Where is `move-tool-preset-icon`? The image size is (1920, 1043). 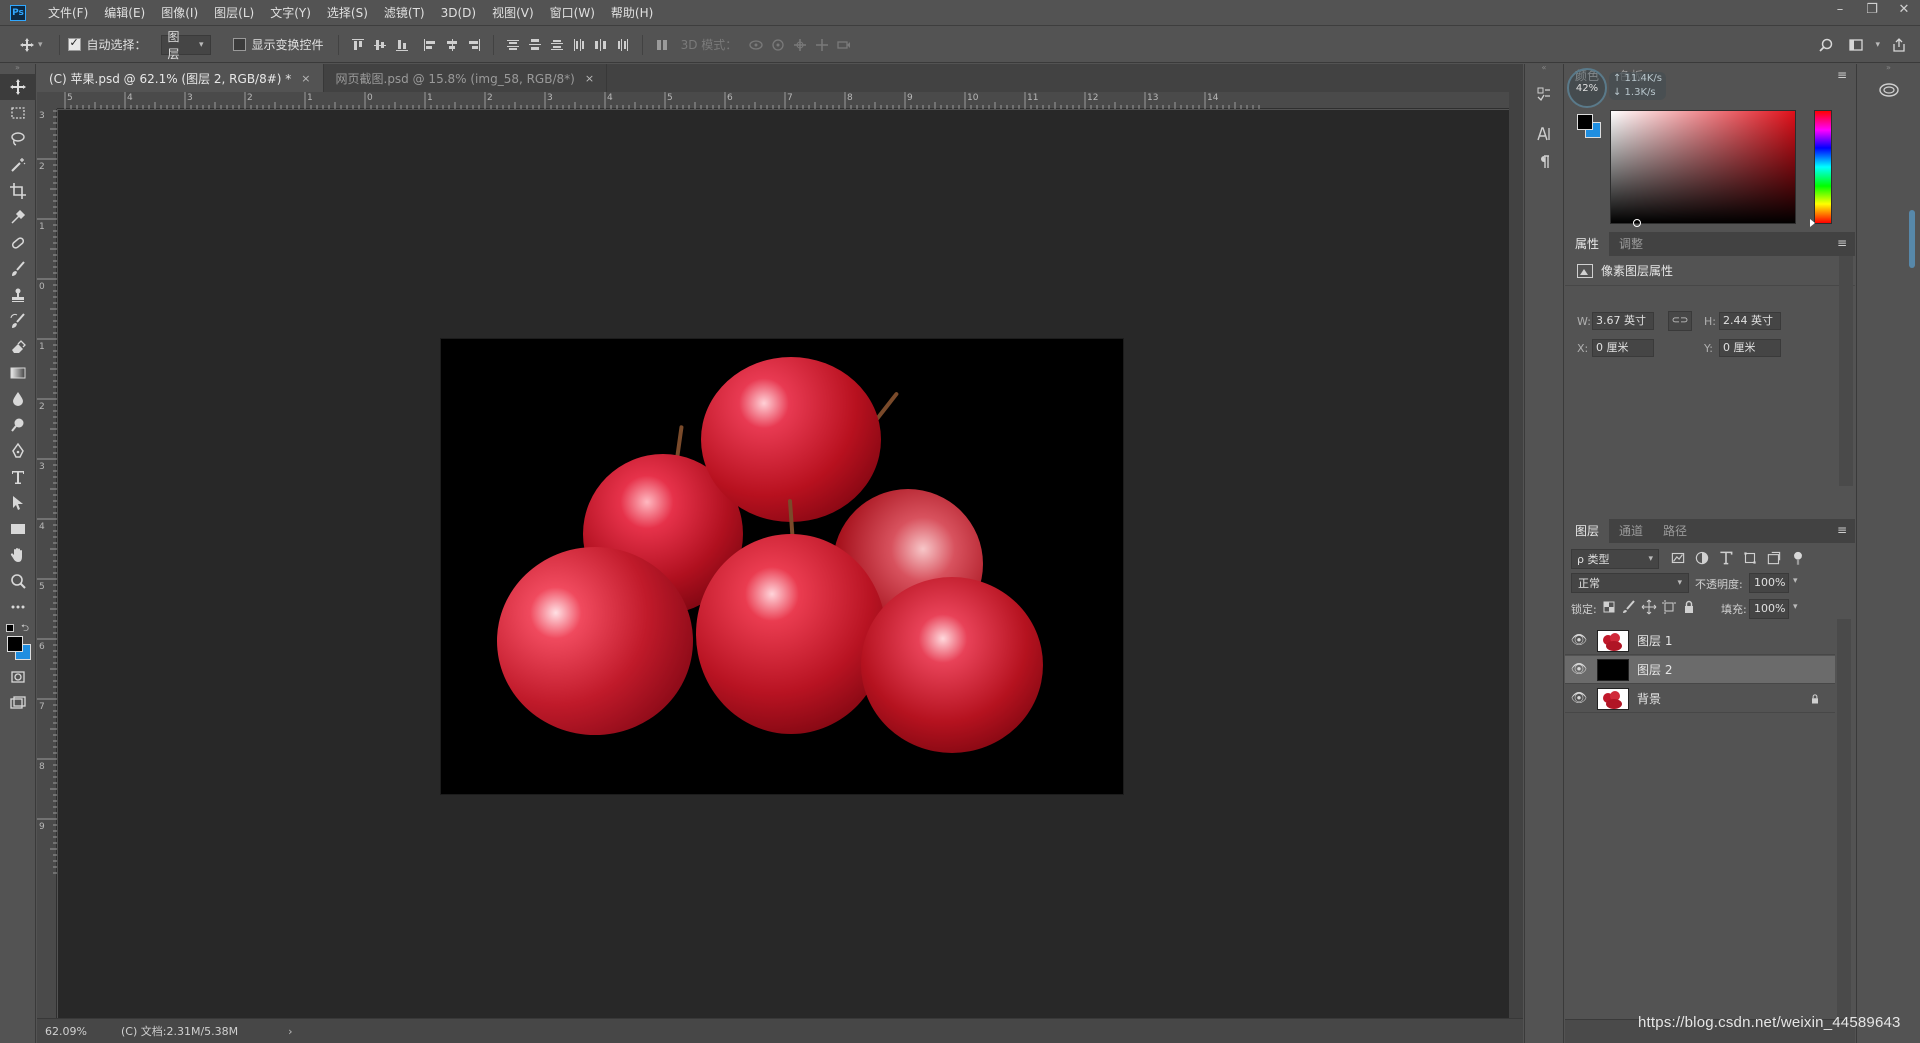
move-tool-preset-icon is located at coordinates (27, 45).